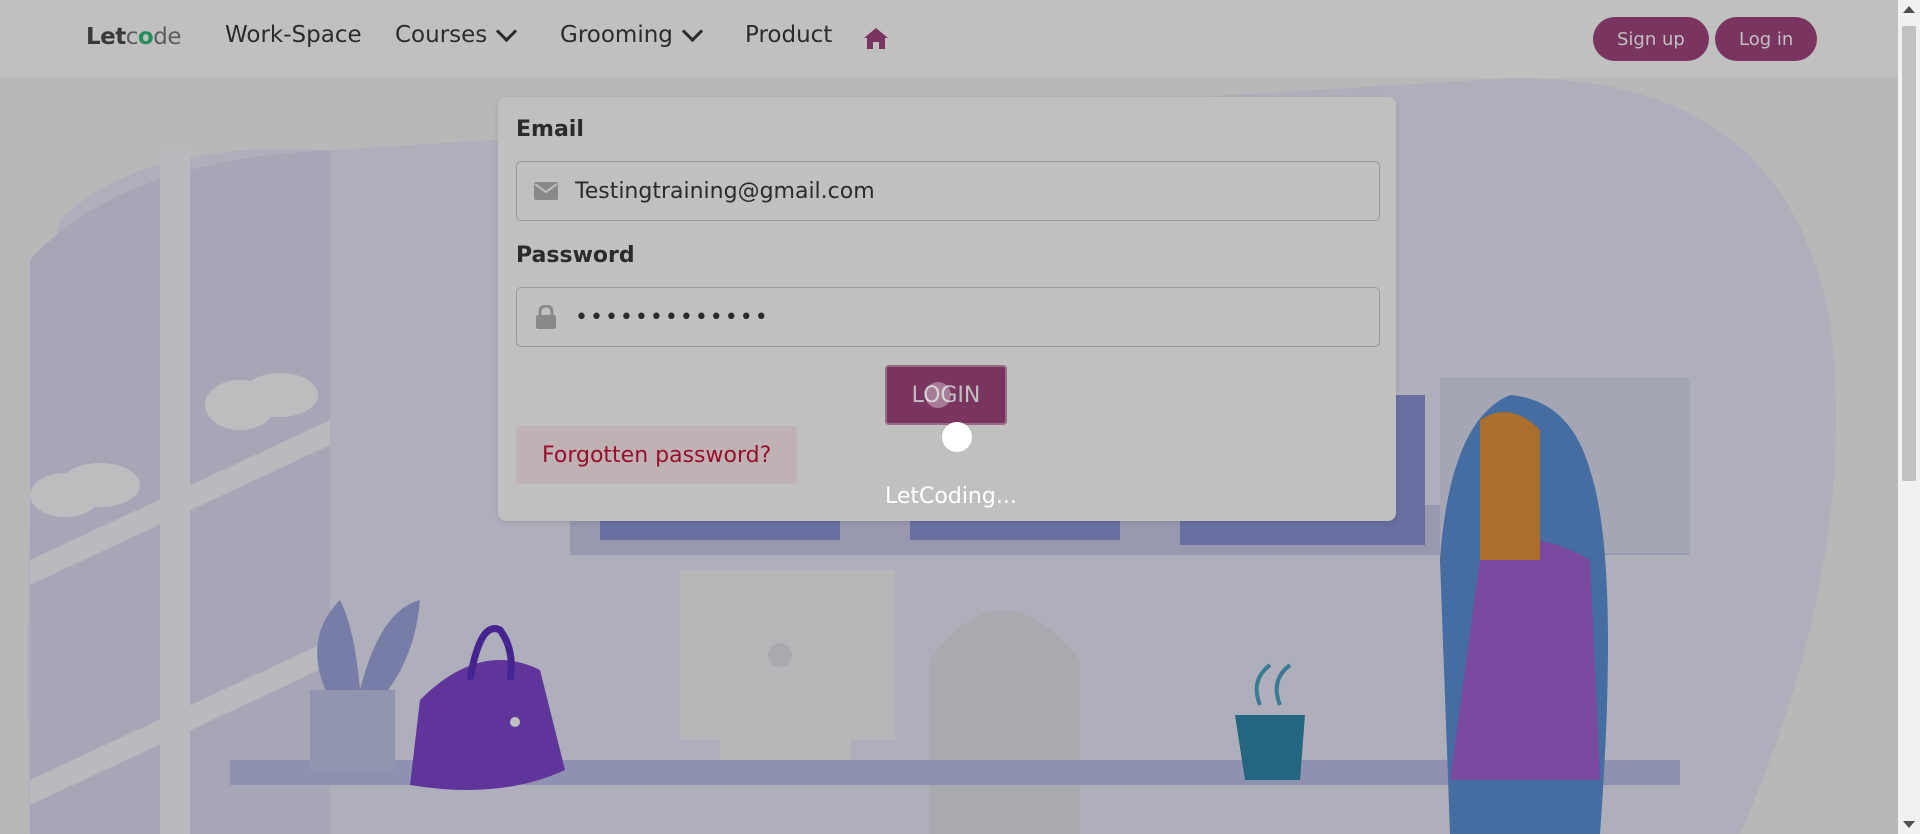 This screenshot has width=1920, height=834. I want to click on scroll-up-arrow, so click(1909, 9).